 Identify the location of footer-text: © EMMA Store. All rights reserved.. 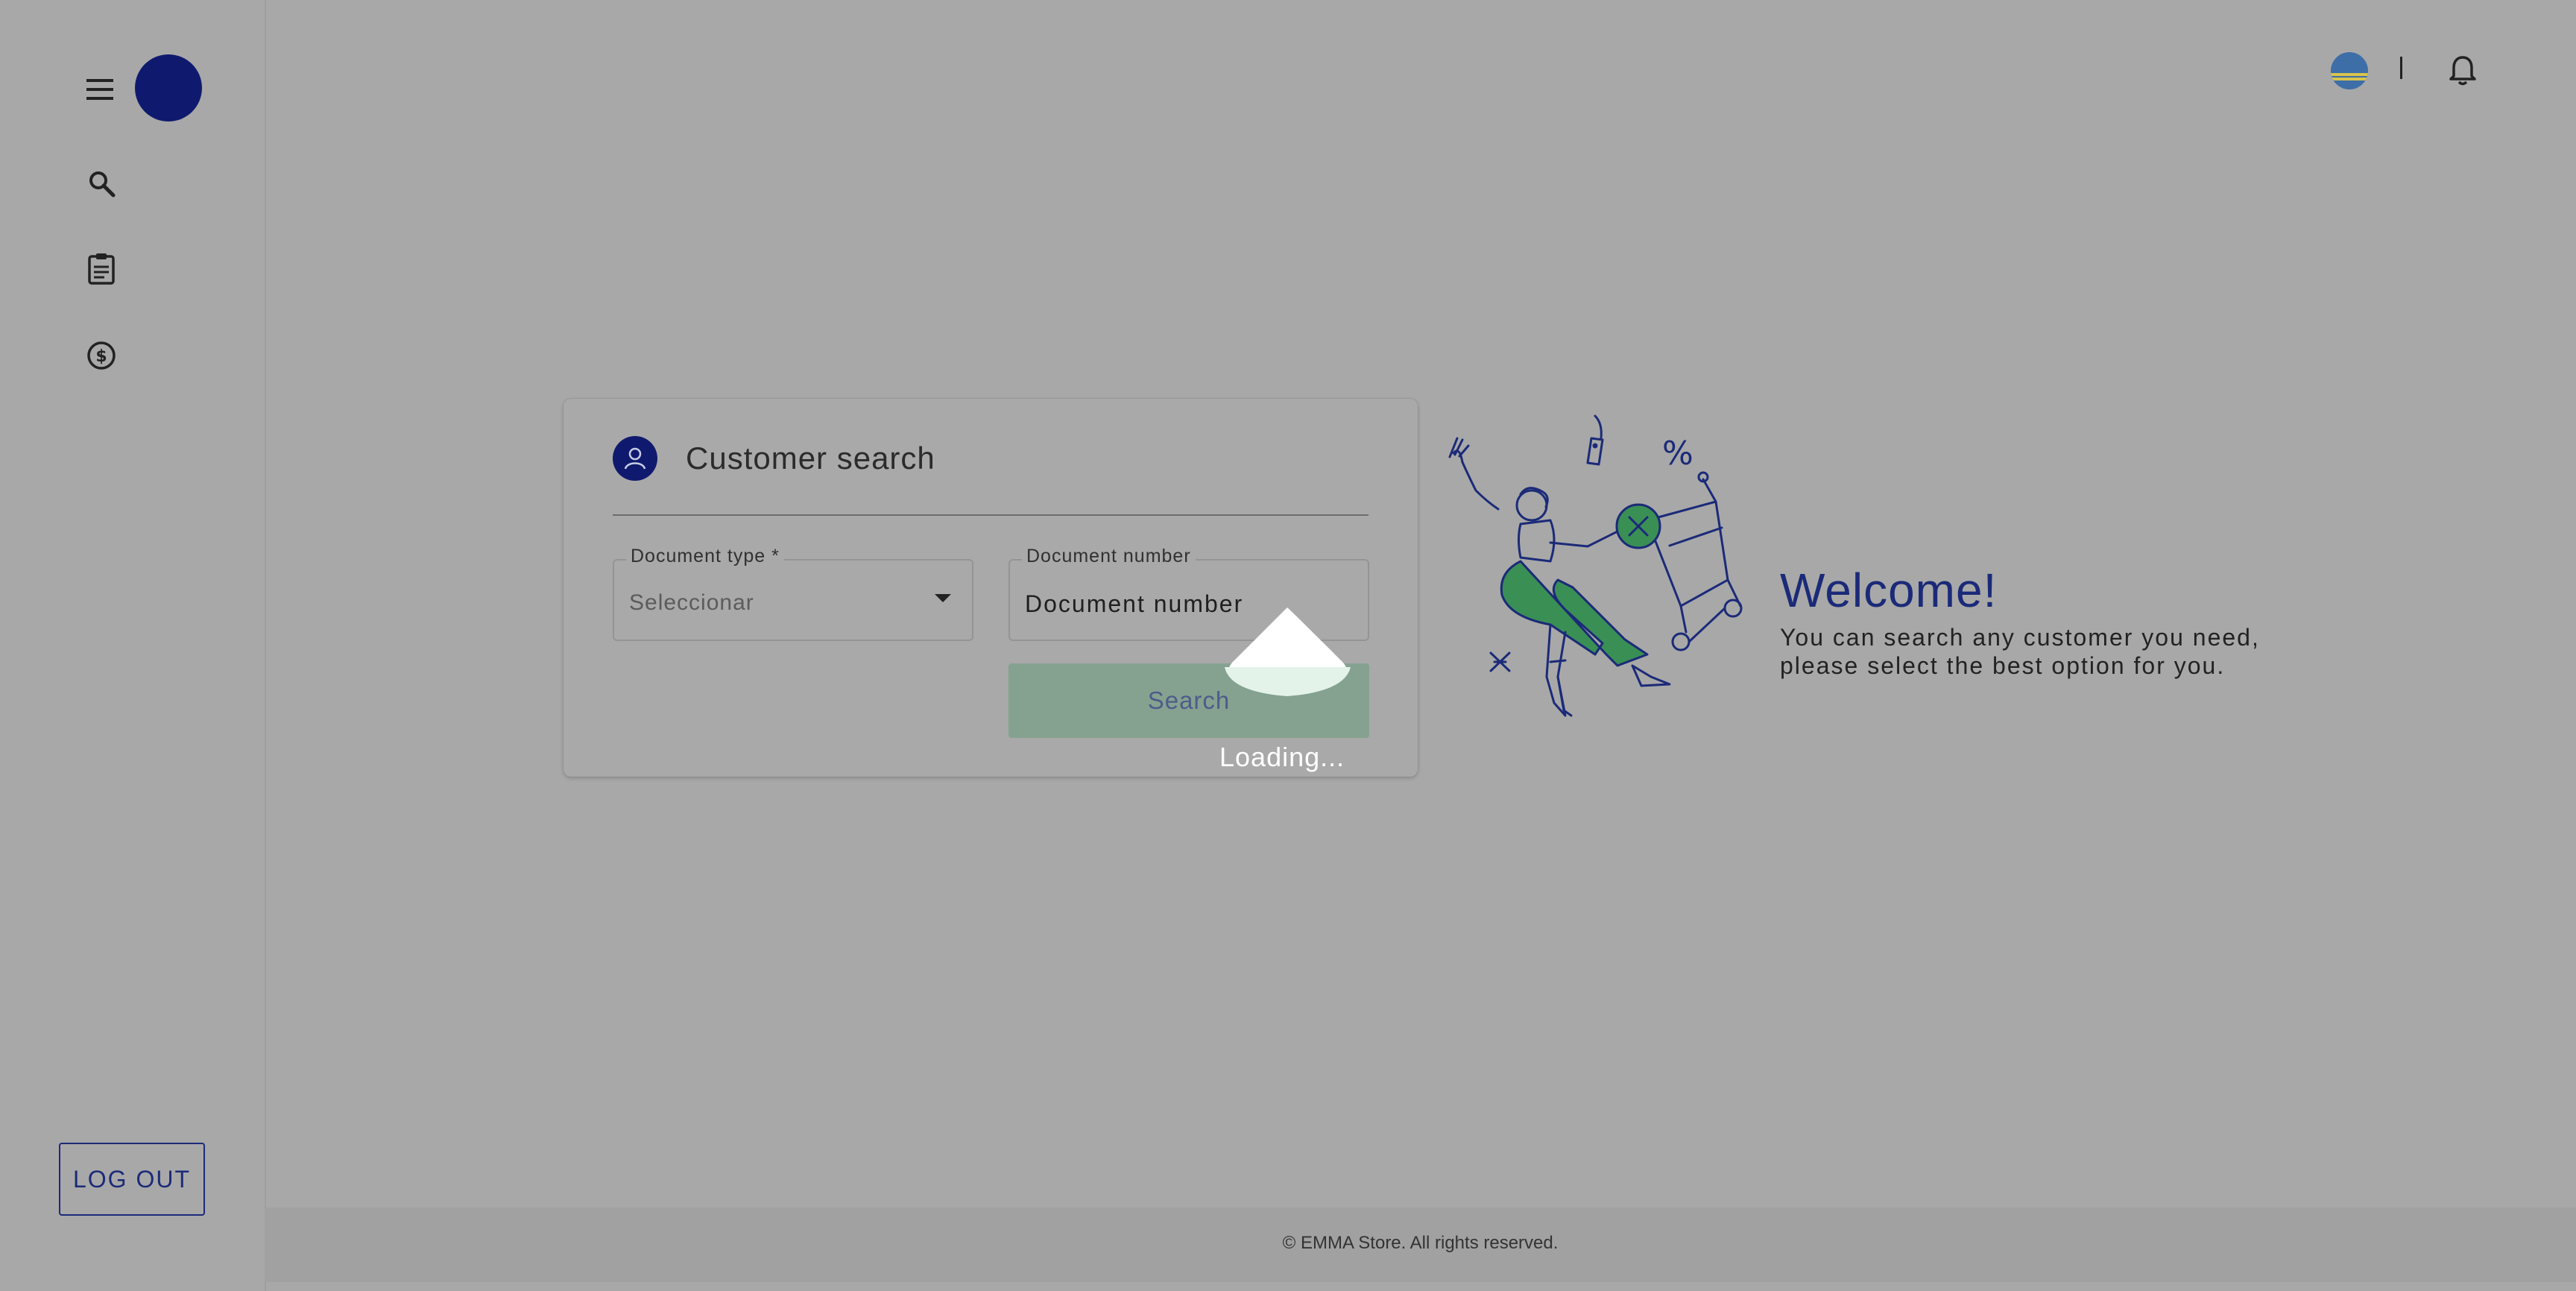
(1420, 1243).